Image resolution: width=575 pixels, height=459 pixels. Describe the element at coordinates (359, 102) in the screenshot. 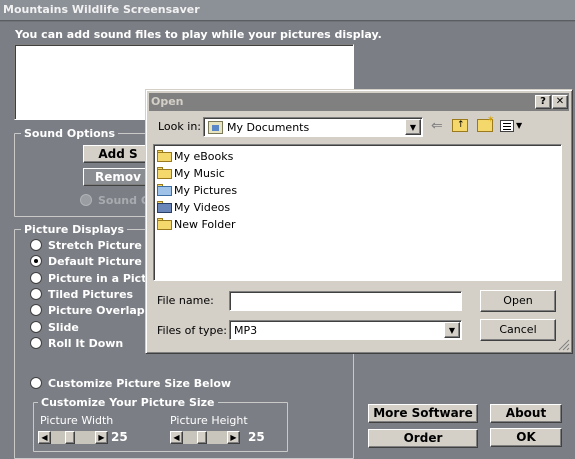

I see `open-dialog-titlebar: Open ? ✕` at that location.